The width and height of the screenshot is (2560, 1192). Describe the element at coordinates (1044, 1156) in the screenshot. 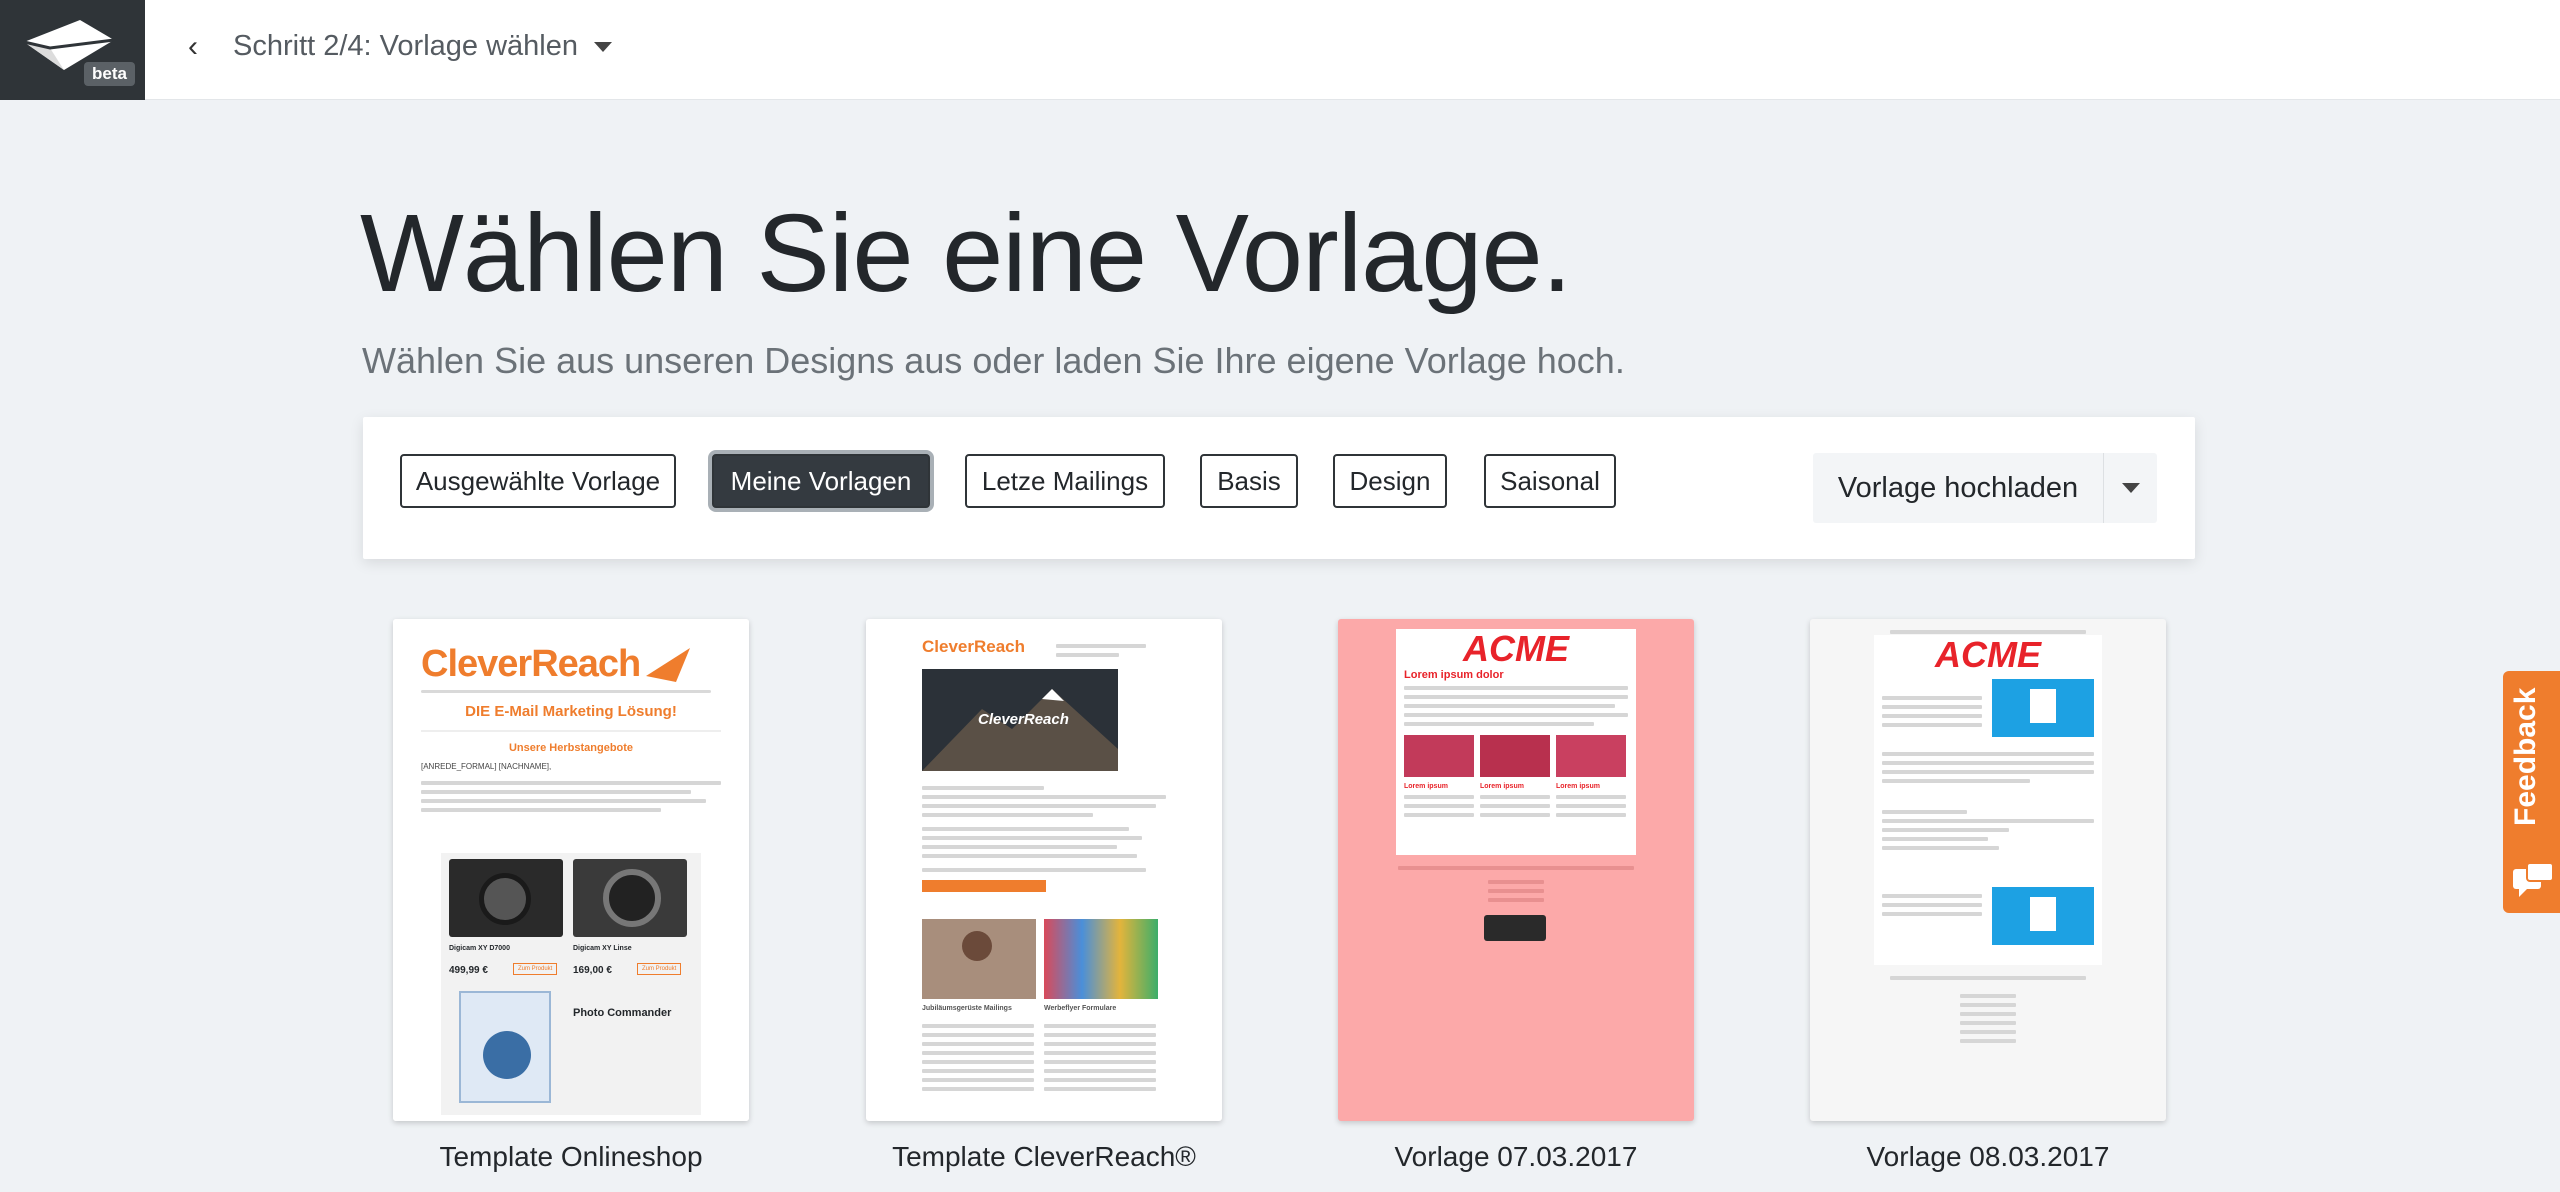

I see `template-title: Template CleverReach®` at that location.